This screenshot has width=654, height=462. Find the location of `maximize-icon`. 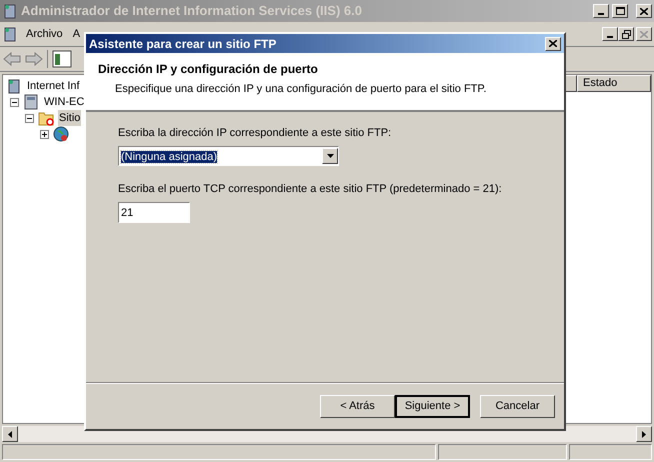

maximize-icon is located at coordinates (620, 11).